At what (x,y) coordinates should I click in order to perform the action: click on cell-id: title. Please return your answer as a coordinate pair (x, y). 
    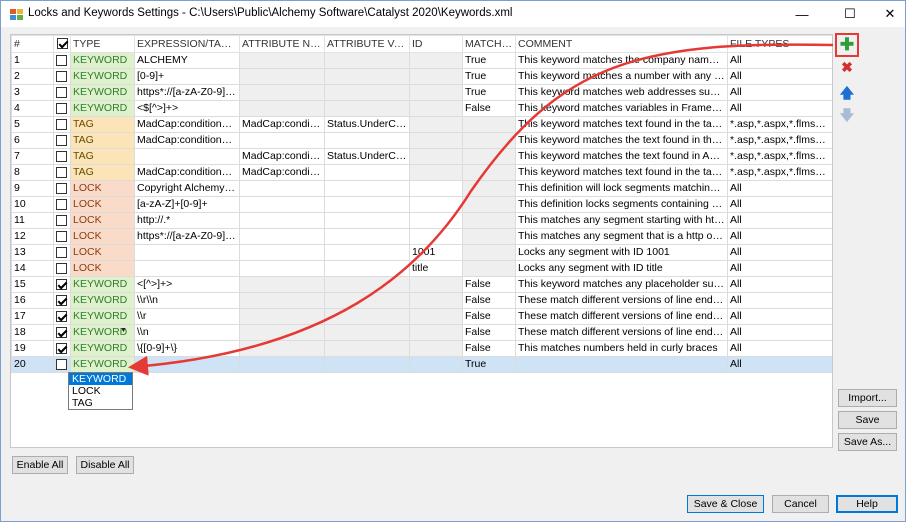
    Looking at the image, I should click on (436, 268).